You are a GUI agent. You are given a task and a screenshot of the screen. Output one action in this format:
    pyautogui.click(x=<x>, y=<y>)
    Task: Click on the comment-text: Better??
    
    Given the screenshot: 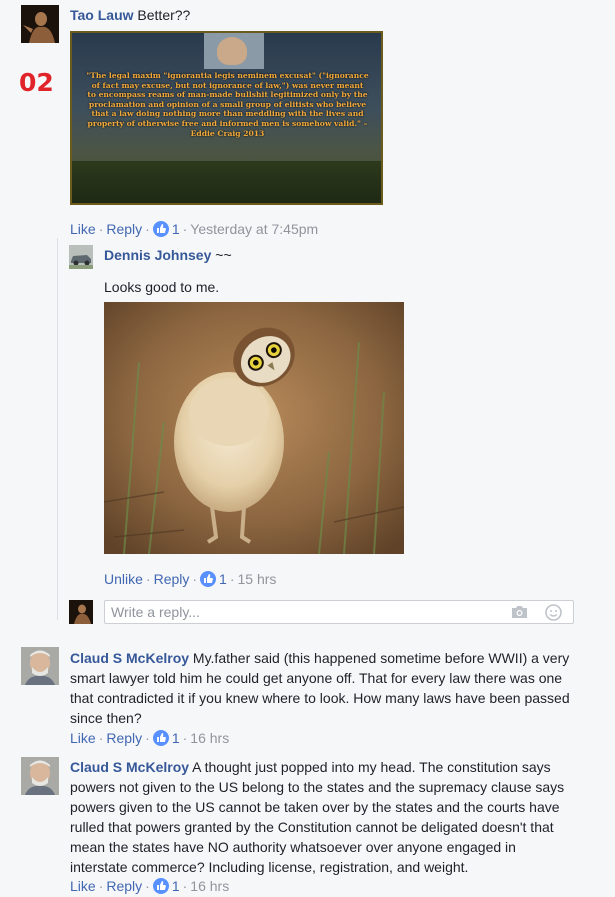 What is the action you would take?
    pyautogui.click(x=162, y=15)
    